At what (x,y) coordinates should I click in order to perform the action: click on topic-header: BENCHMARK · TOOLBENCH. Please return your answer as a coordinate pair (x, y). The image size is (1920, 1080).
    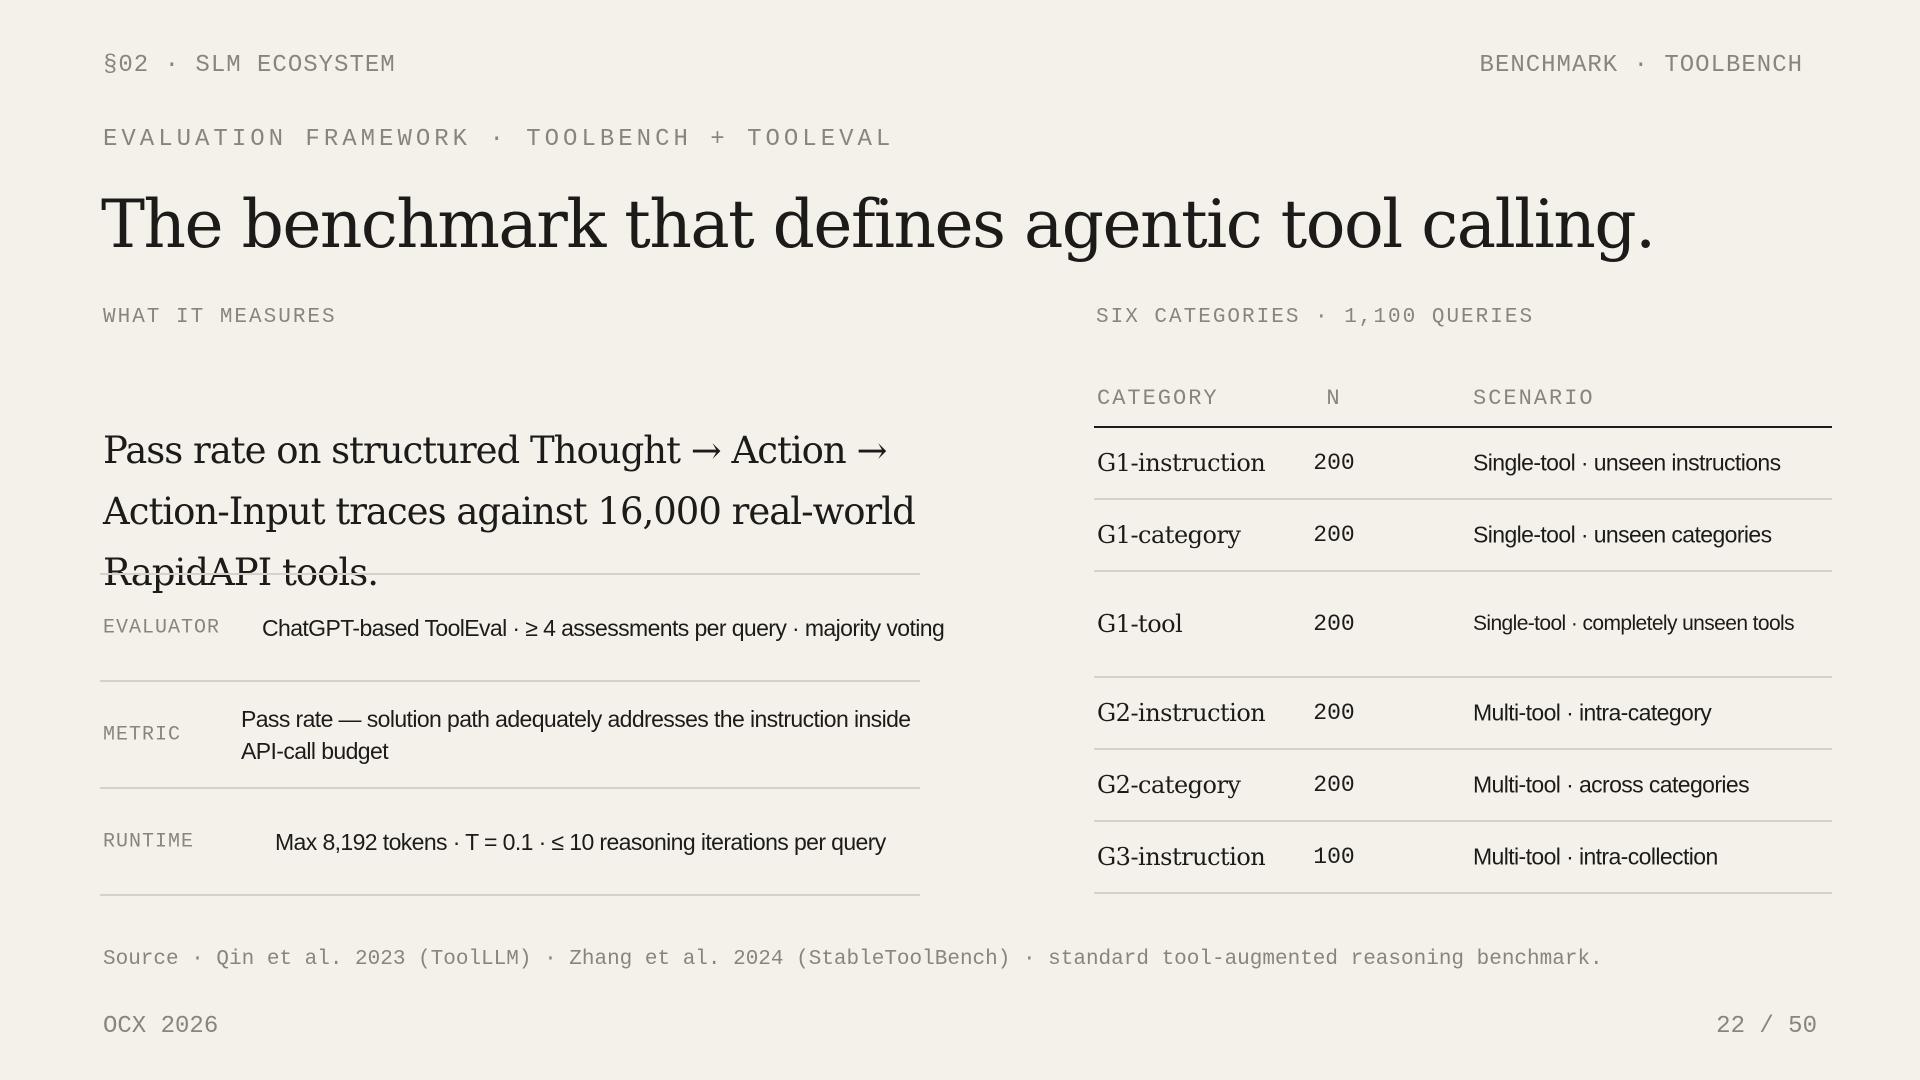
    Looking at the image, I should click on (1641, 65).